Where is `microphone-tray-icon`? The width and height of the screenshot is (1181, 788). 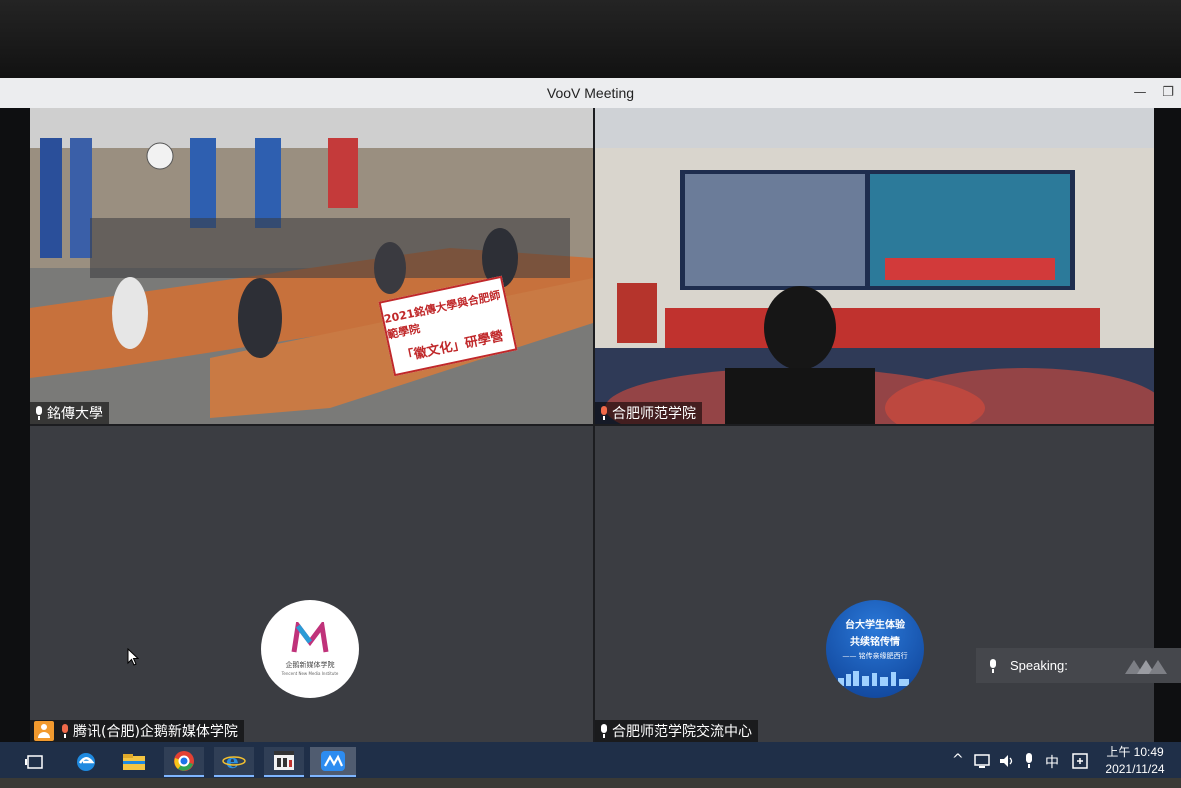 microphone-tray-icon is located at coordinates (1029, 761).